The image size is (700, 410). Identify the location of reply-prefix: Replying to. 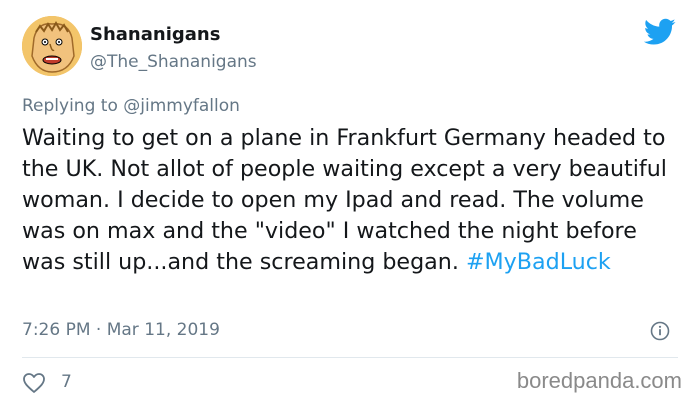
(73, 106).